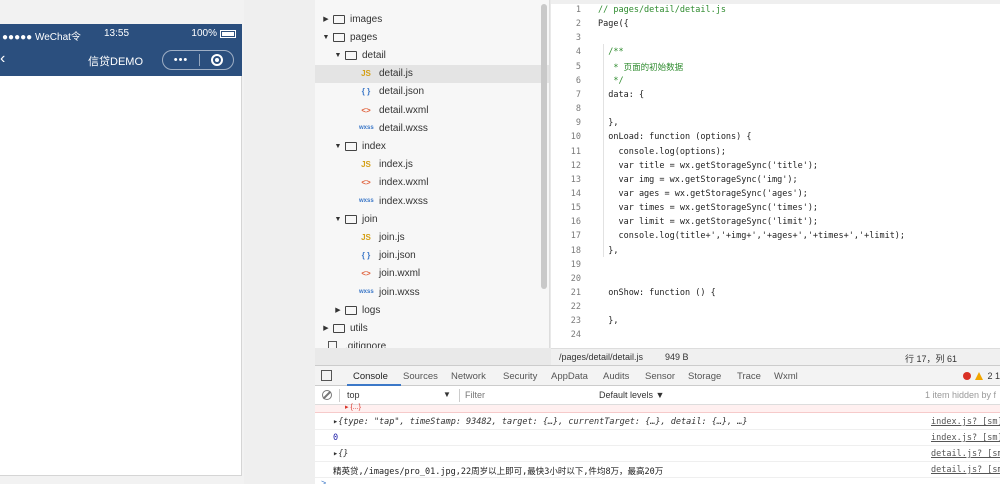 The image size is (1000, 484). What do you see at coordinates (660, 376) in the screenshot?
I see `tab-sensor: Sensor` at bounding box center [660, 376].